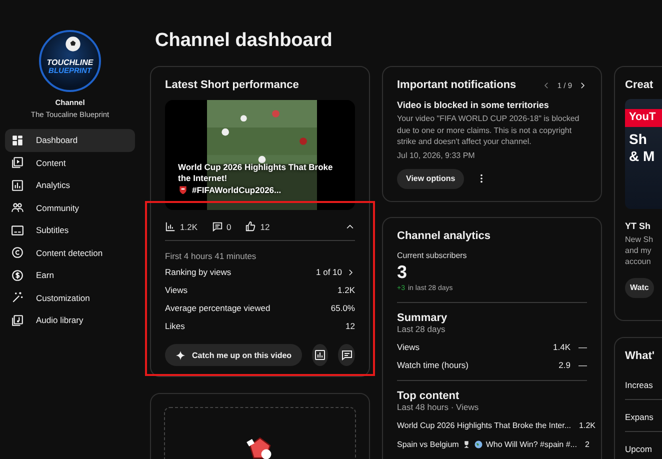  I want to click on thumbs-up-icon, so click(250, 226).